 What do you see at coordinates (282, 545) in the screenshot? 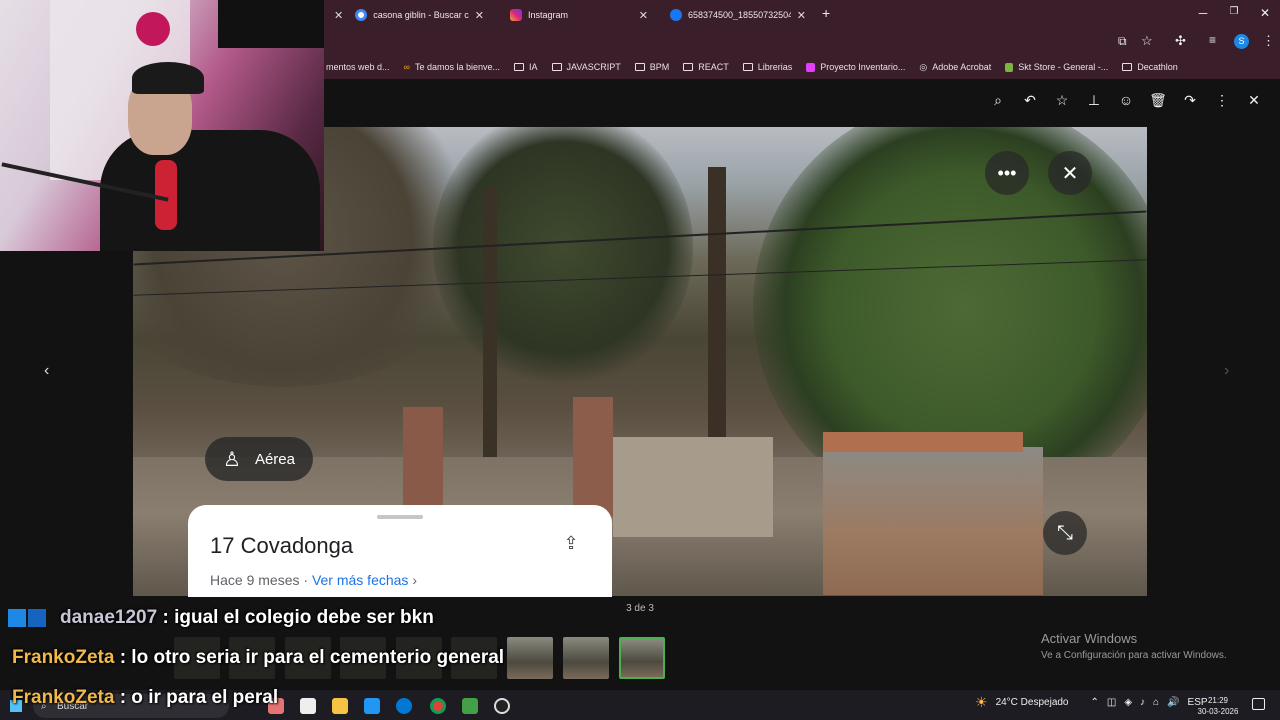
I see `place-name: 17 Covadonga` at bounding box center [282, 545].